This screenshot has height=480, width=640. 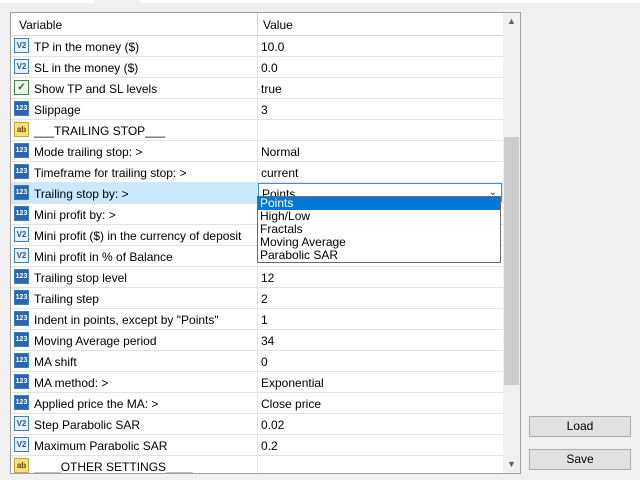 What do you see at coordinates (390, 1) in the screenshot?
I see `tab-stub-right` at bounding box center [390, 1].